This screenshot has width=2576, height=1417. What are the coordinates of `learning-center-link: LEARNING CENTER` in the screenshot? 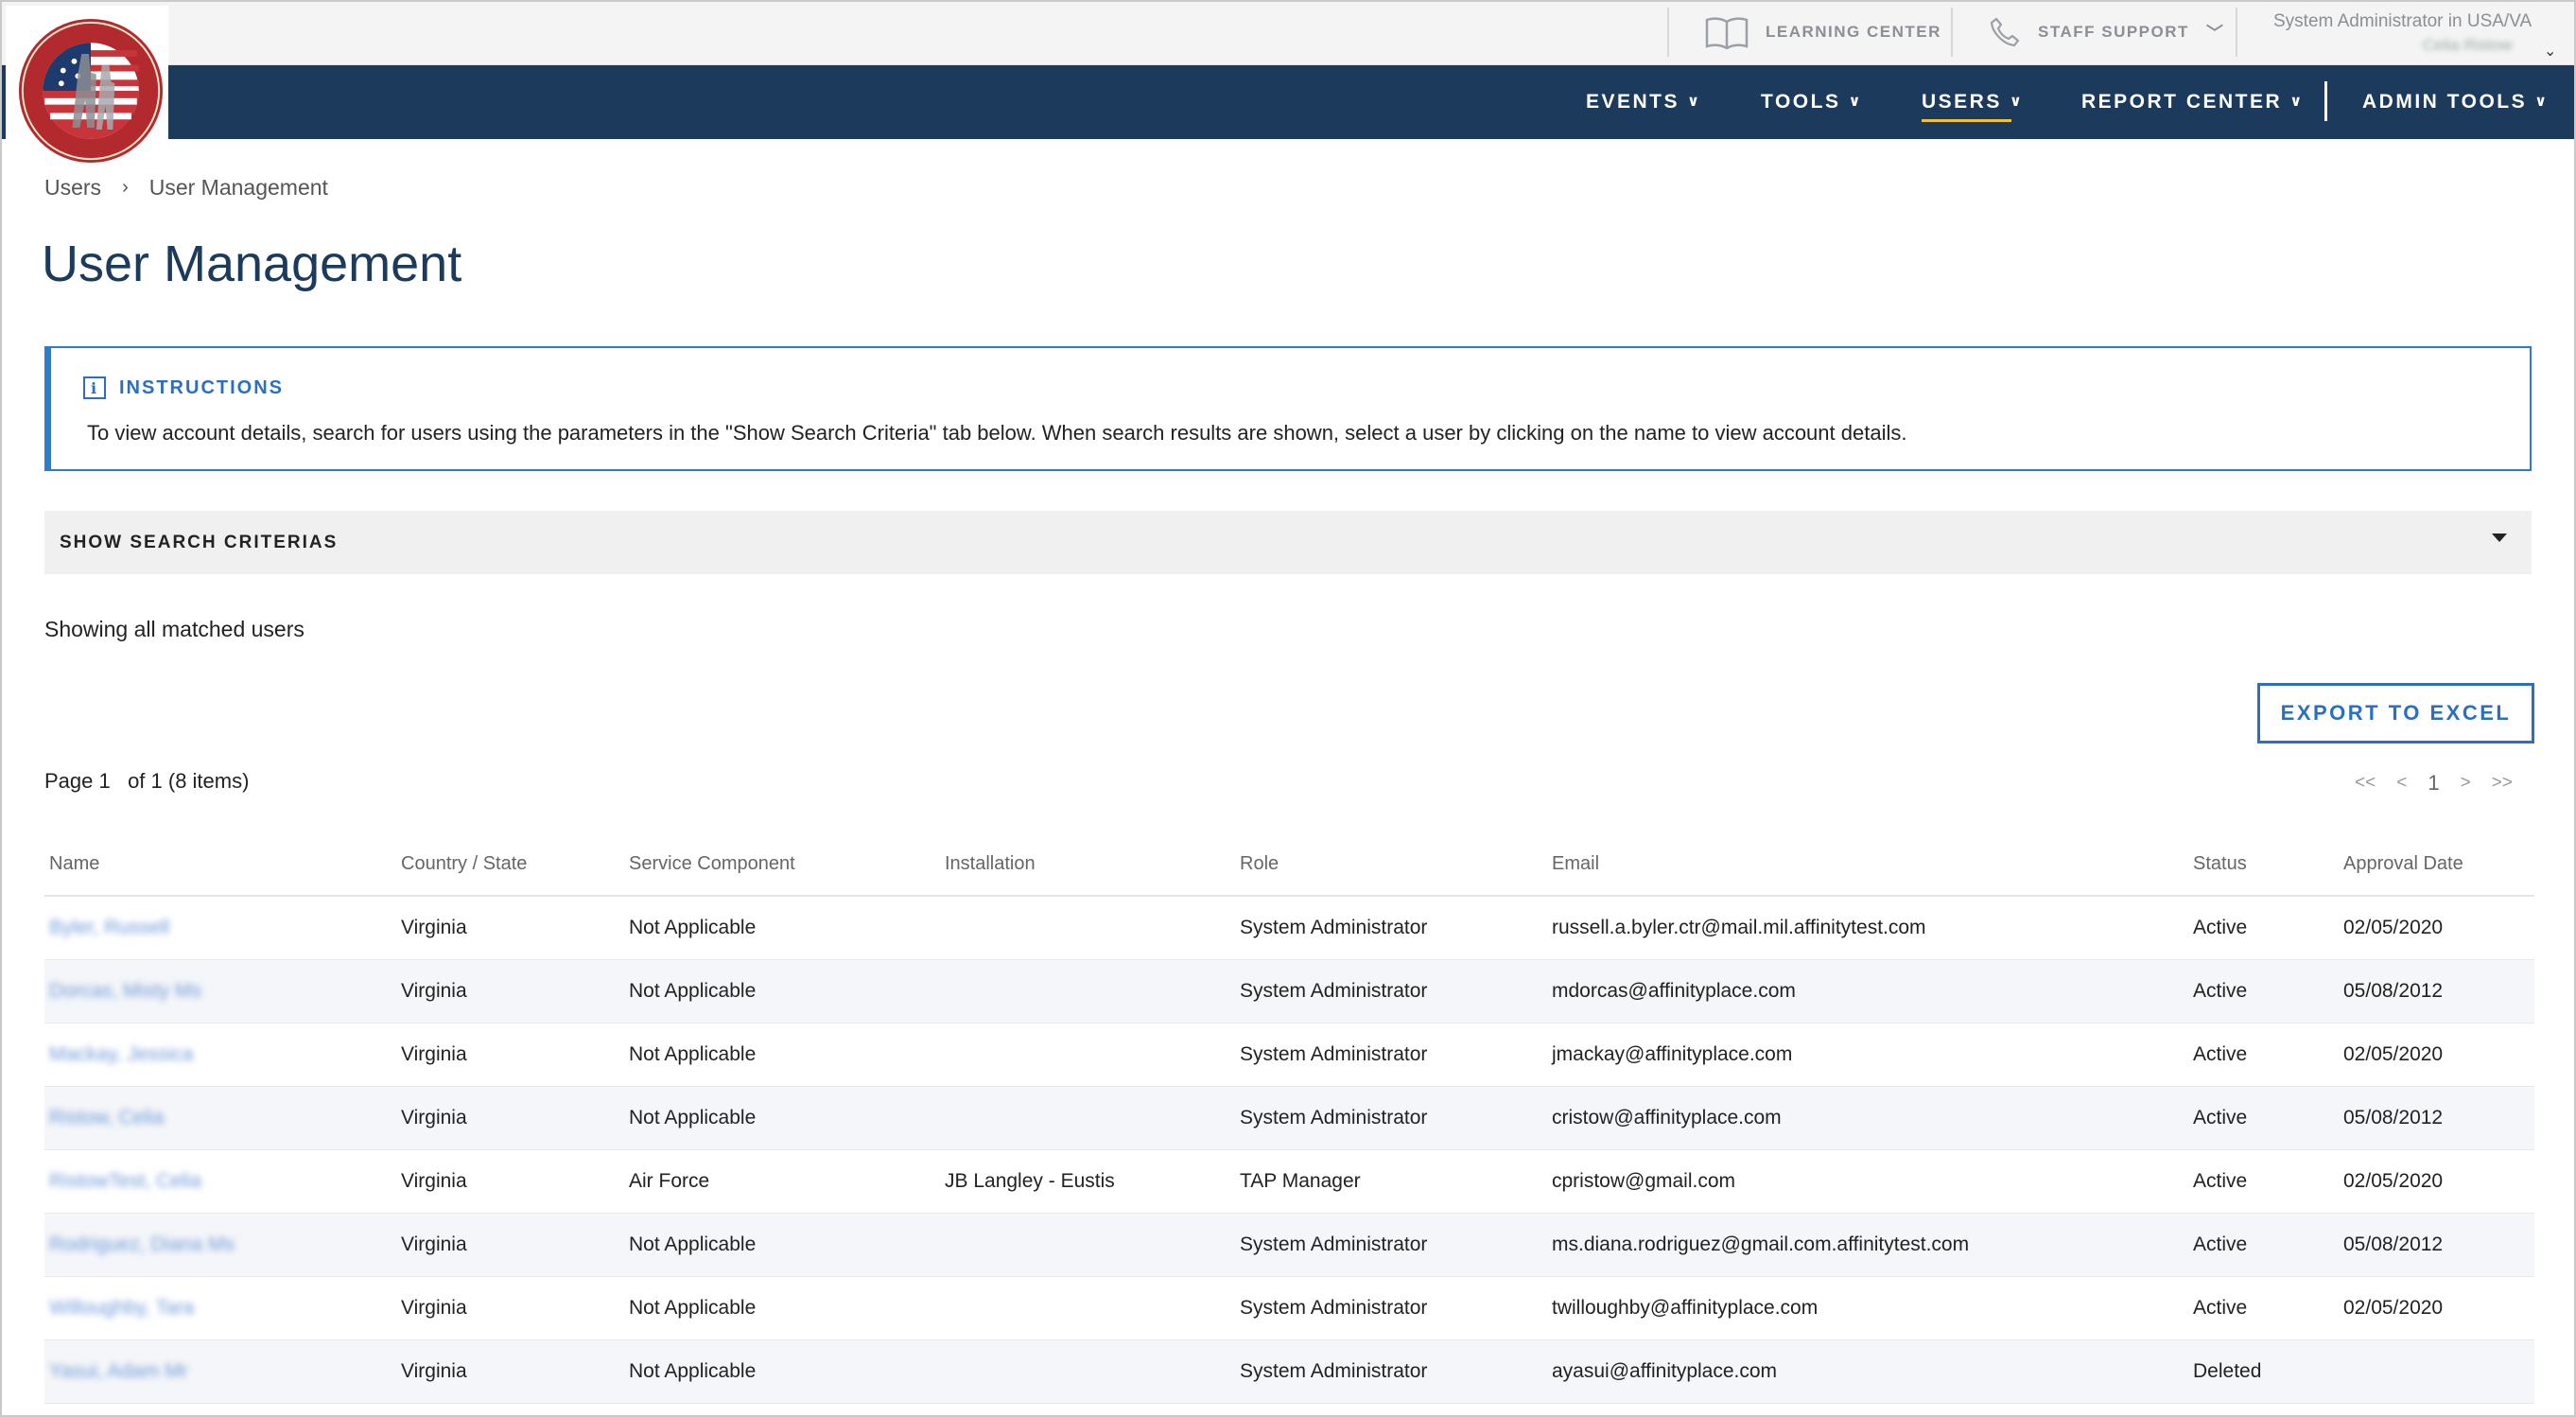 It's located at (1823, 32).